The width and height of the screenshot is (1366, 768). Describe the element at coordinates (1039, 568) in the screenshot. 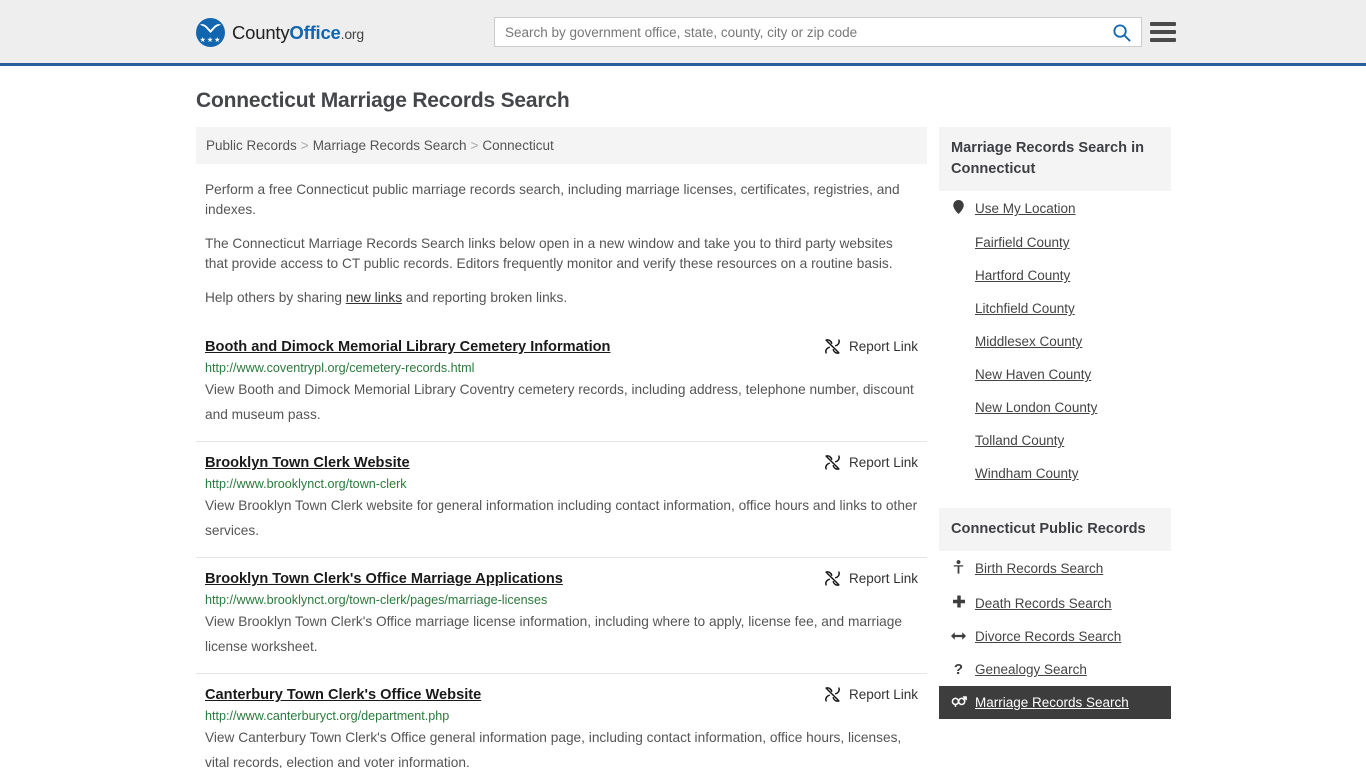

I see `sidebar-link-birth-records-search: Birth Records Search` at that location.